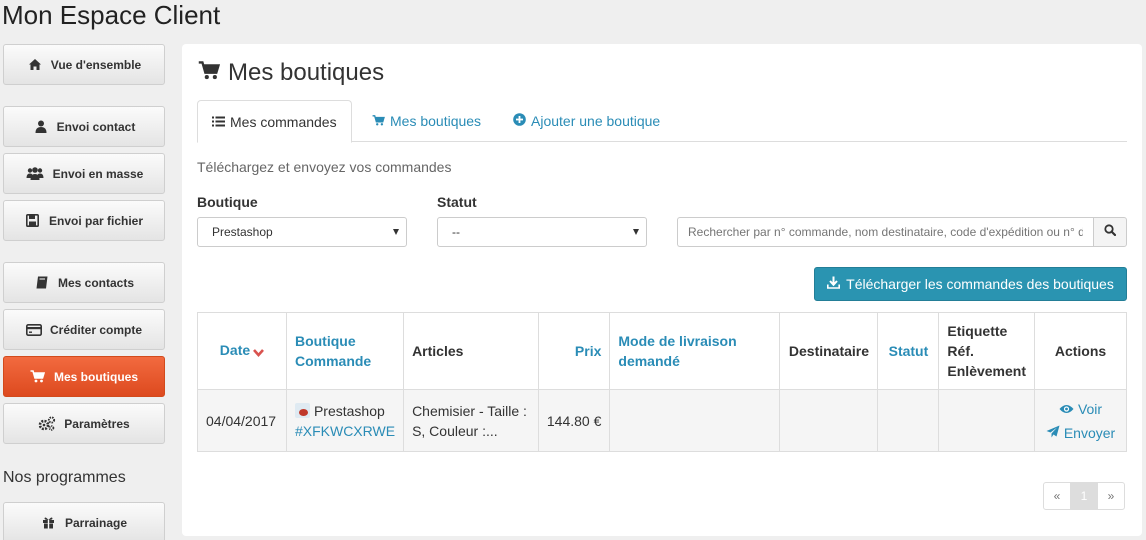  Describe the element at coordinates (438, 351) in the screenshot. I see `column-header-label: Articles` at that location.